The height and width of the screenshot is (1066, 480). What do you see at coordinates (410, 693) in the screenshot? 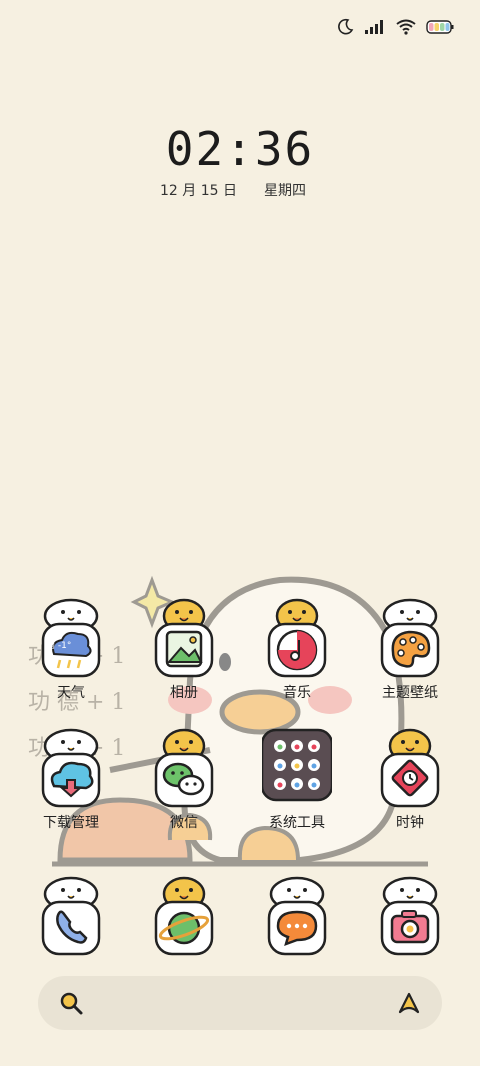
I see `app-label-themes: 主题壁纸` at bounding box center [410, 693].